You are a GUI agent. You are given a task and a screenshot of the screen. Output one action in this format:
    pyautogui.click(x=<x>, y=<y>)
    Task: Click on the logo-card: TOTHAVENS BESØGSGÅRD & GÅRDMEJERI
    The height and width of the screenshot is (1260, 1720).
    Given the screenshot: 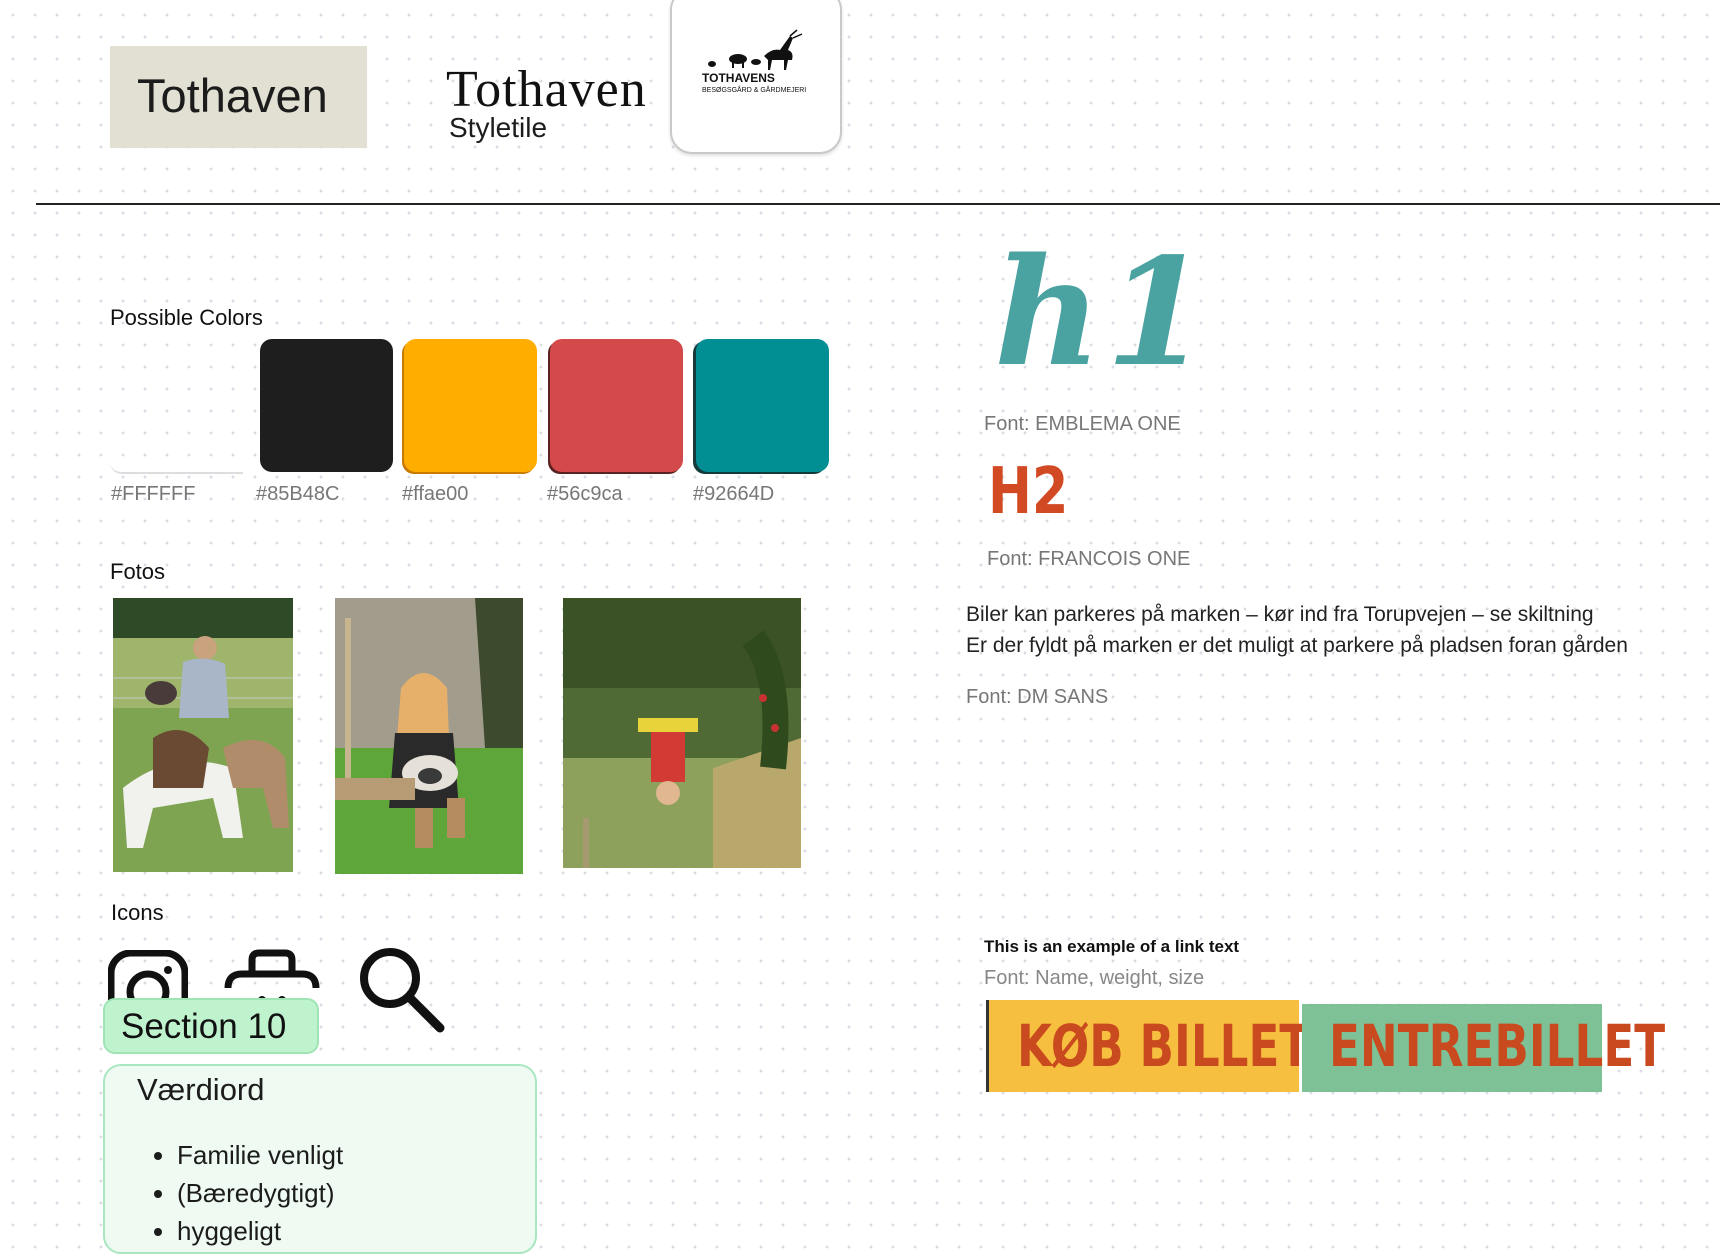 What is the action you would take?
    pyautogui.click(x=756, y=77)
    